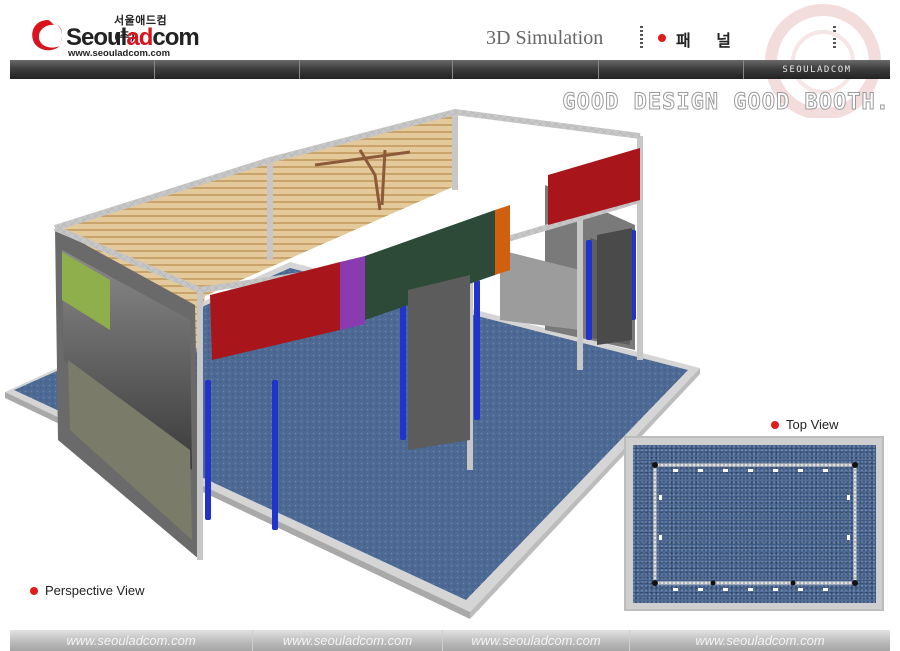 The height and width of the screenshot is (651, 900). I want to click on top-view-label: Top View, so click(805, 424).